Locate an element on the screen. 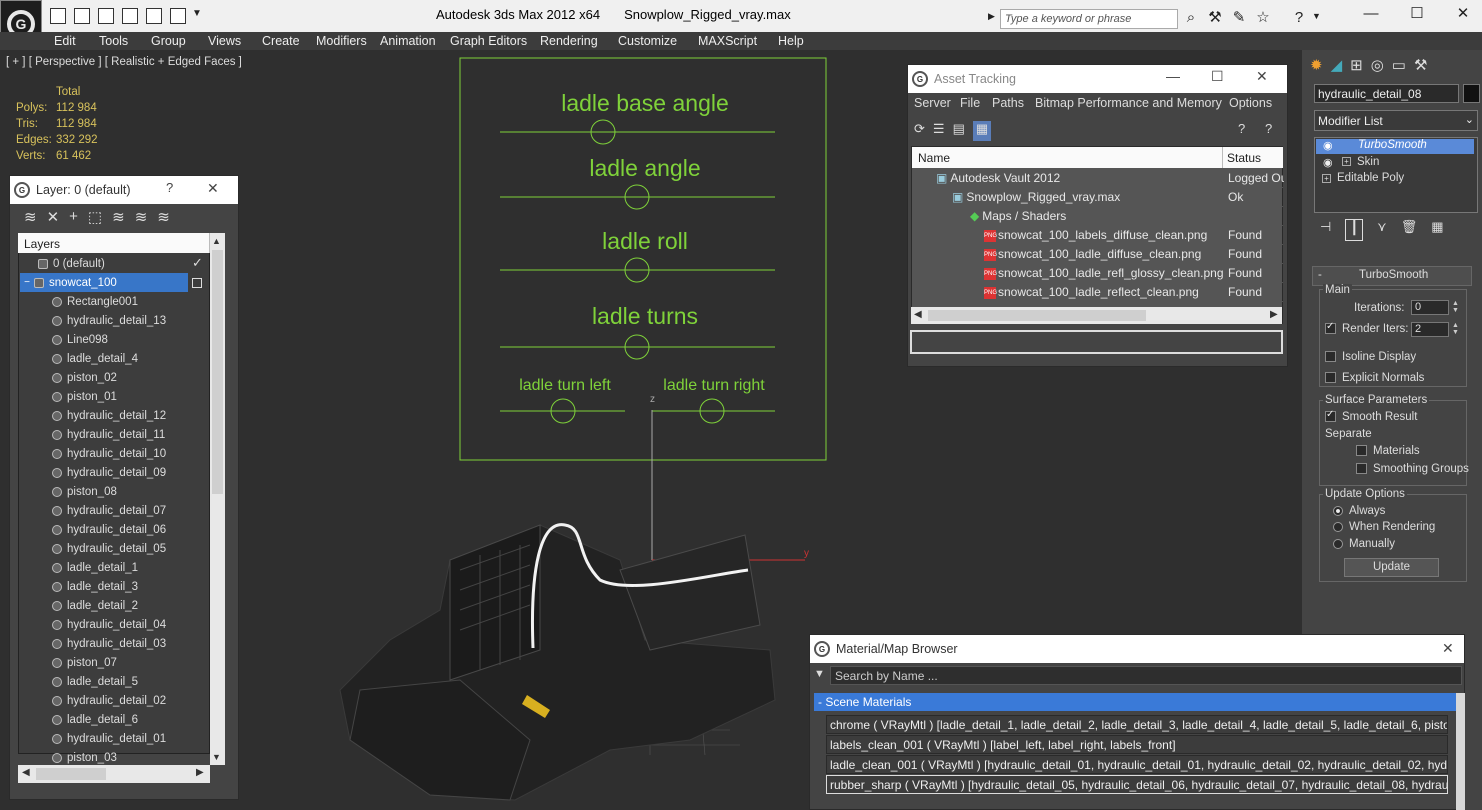 The image size is (1482, 810). asset-row: ▣ Snowplow_Rigged_vray.max Ok is located at coordinates (1097, 197).